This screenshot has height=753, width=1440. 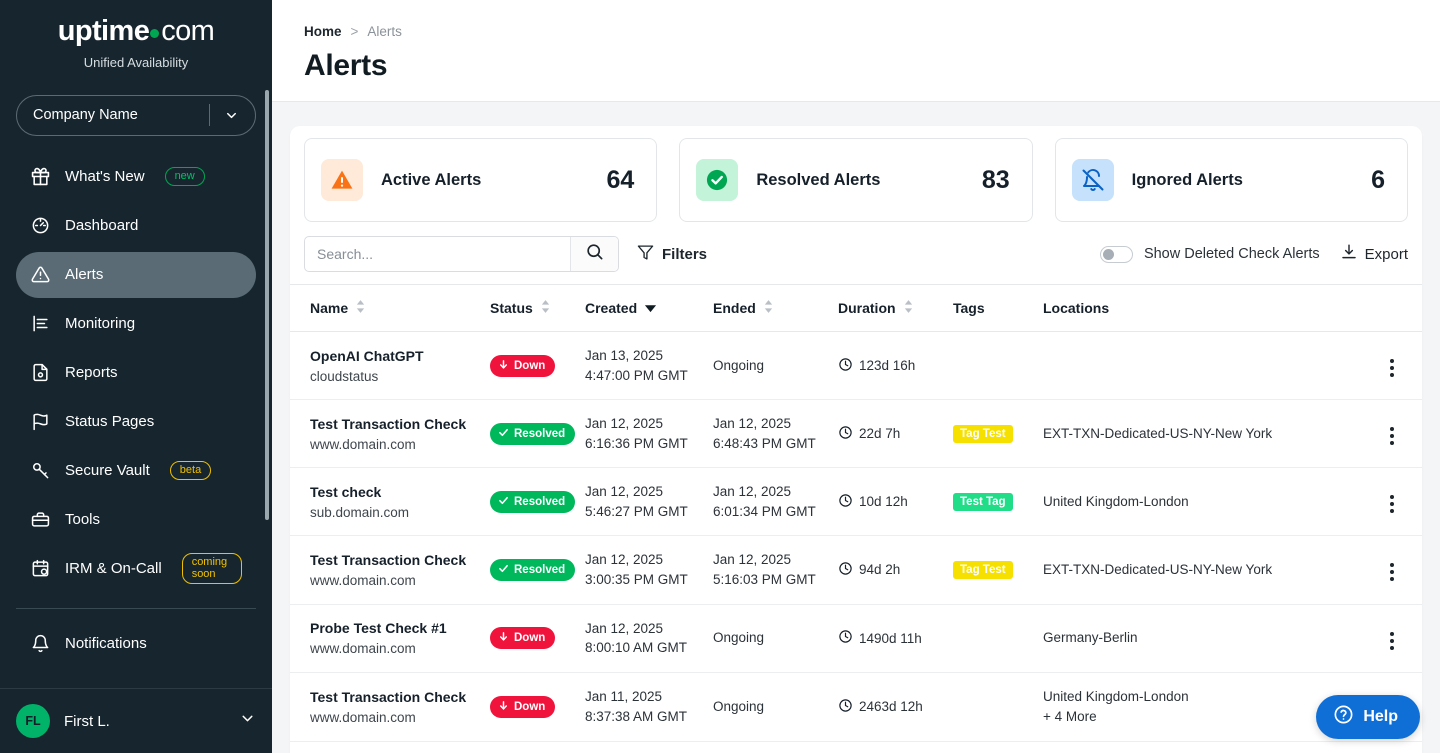 What do you see at coordinates (136, 226) in the screenshot?
I see `sidebar-item-dashboard: Dashboard` at bounding box center [136, 226].